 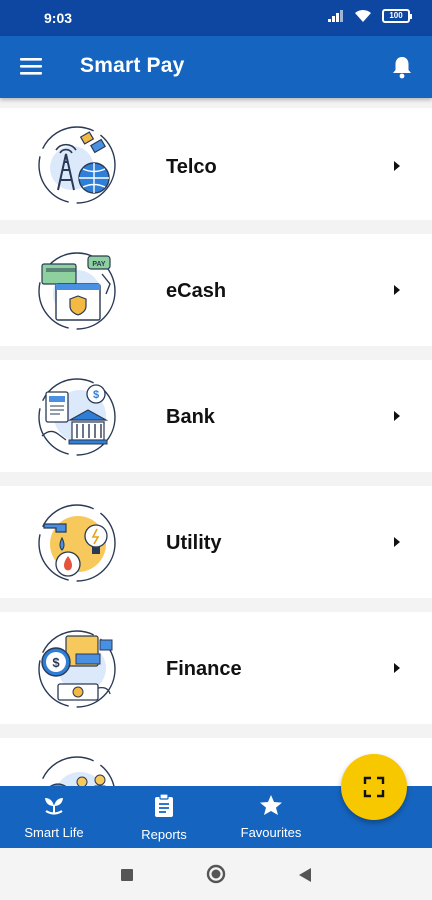 What do you see at coordinates (397, 16) in the screenshot?
I see `battery-icon: 100` at bounding box center [397, 16].